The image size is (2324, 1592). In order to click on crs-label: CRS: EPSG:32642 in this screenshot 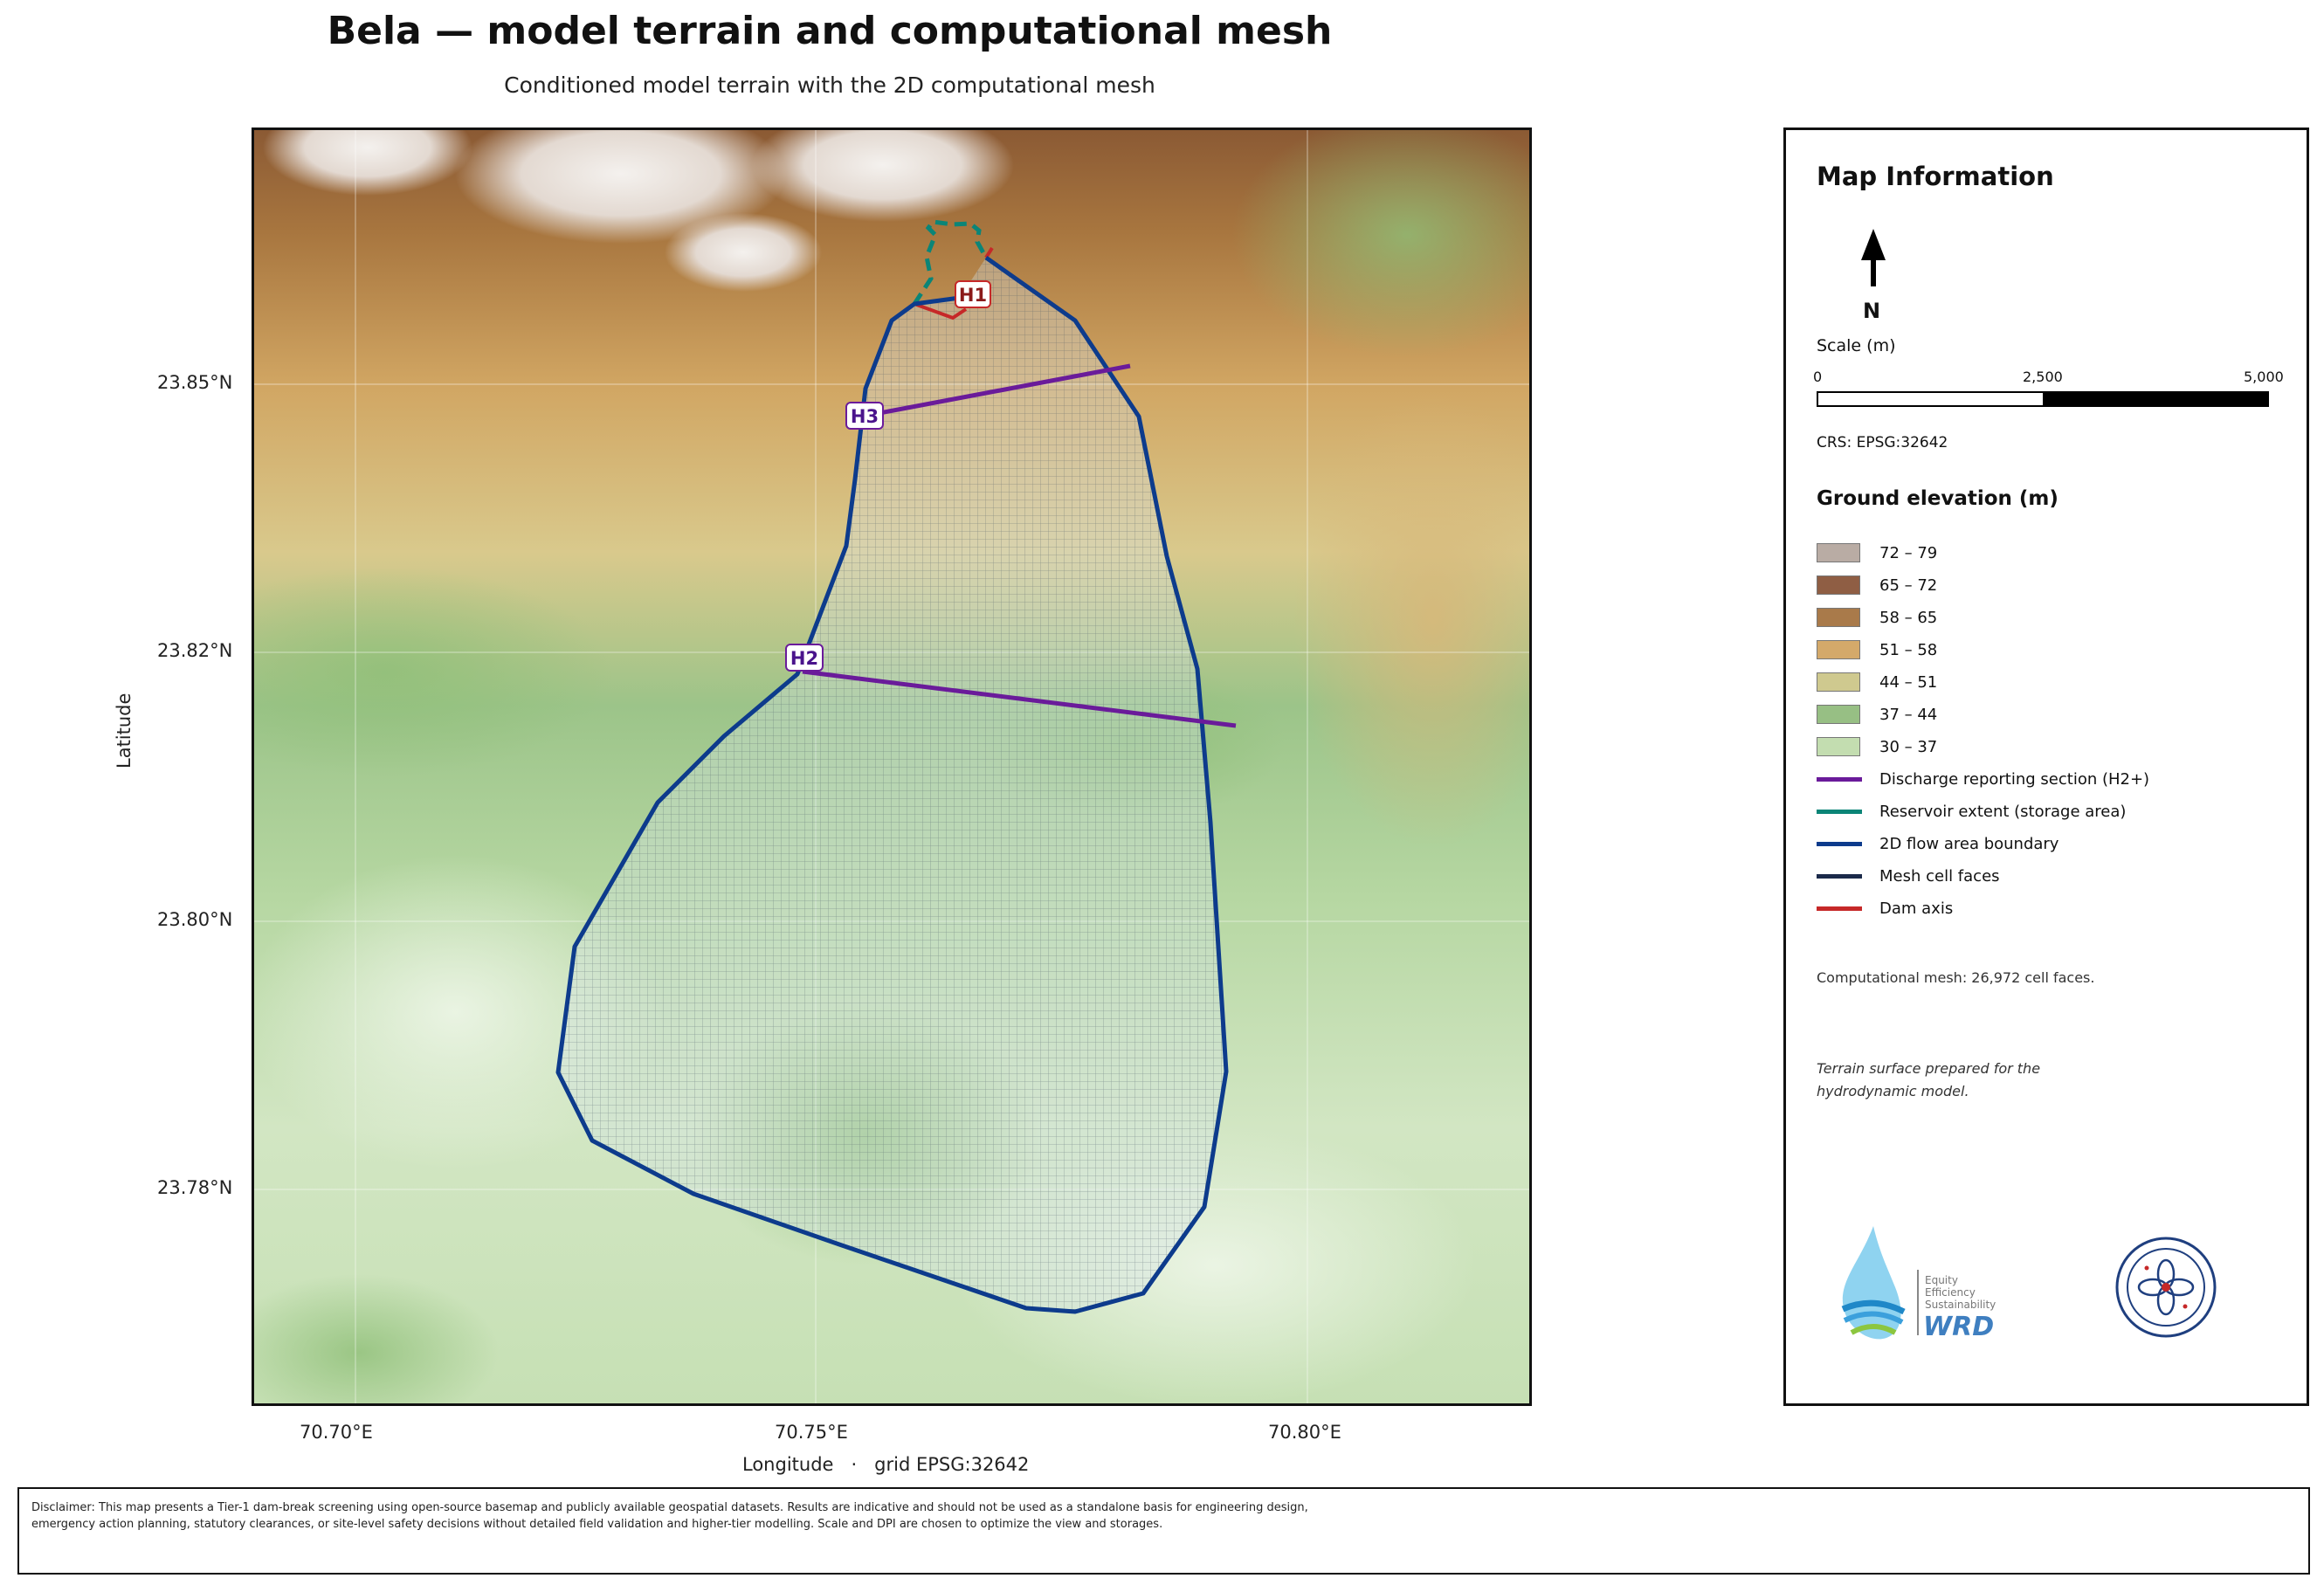, I will do `click(1883, 443)`.